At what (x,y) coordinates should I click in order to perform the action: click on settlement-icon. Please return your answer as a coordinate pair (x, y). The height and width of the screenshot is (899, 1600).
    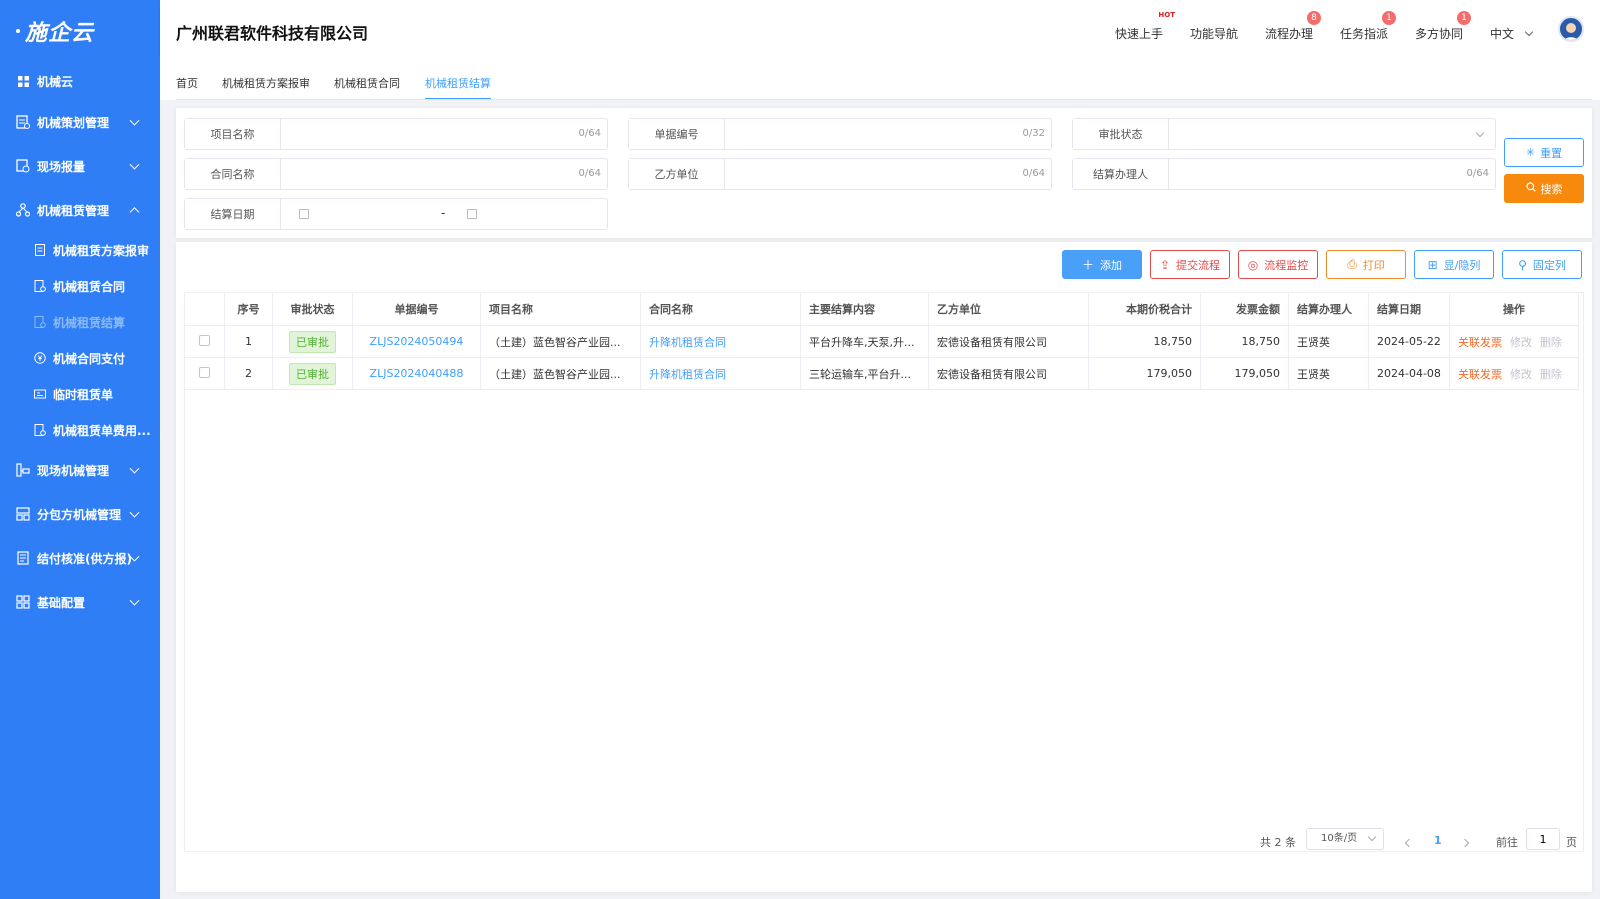
    Looking at the image, I should click on (40, 322).